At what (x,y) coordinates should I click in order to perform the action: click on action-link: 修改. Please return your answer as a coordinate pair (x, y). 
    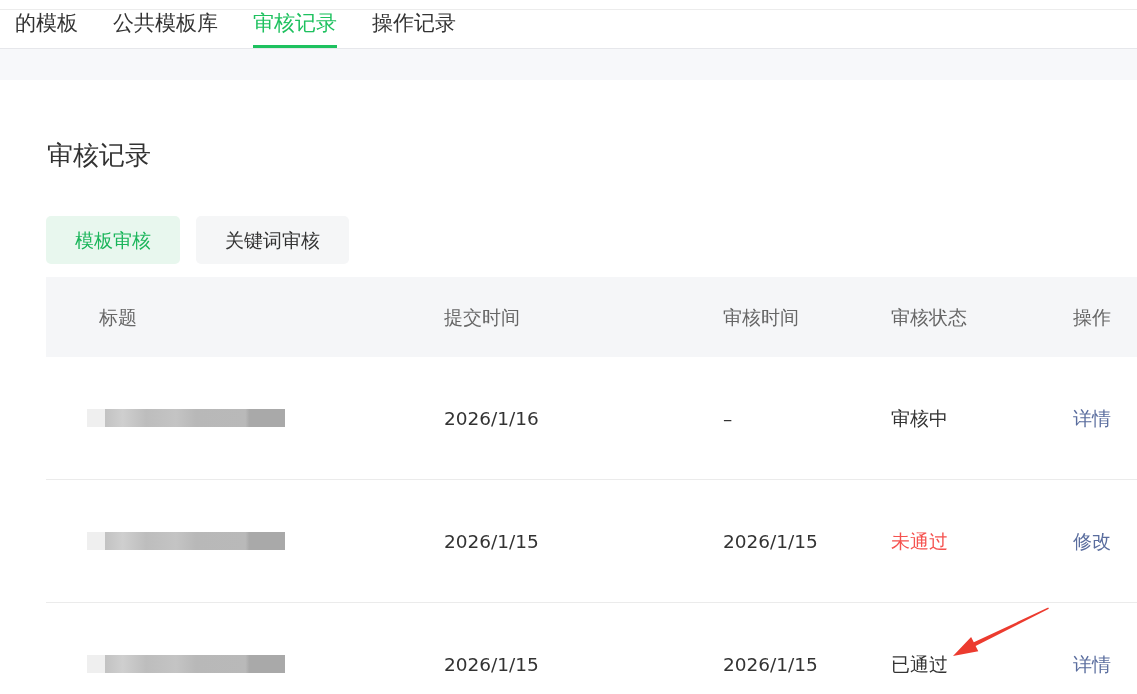
    Looking at the image, I should click on (1092, 541).